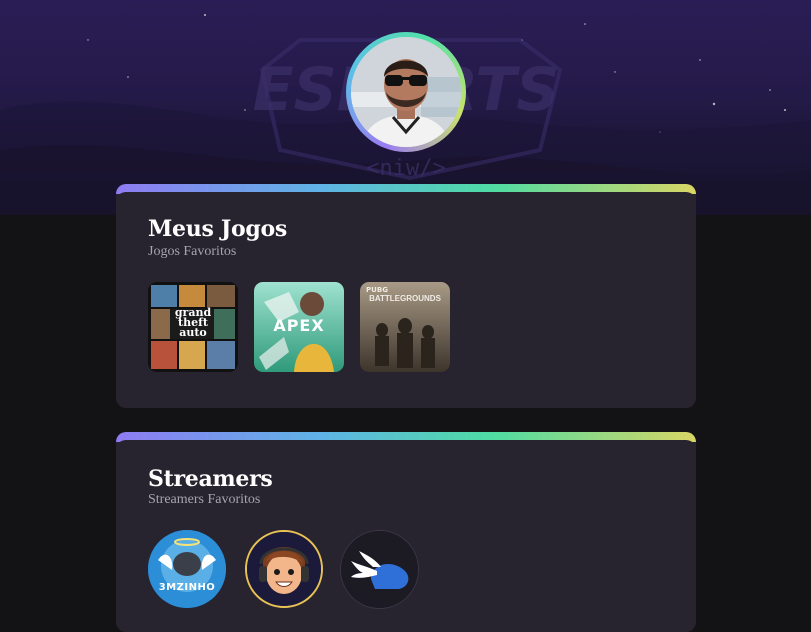 This screenshot has width=811, height=632. What do you see at coordinates (210, 479) in the screenshot?
I see `streamers-card-title: Streamers` at bounding box center [210, 479].